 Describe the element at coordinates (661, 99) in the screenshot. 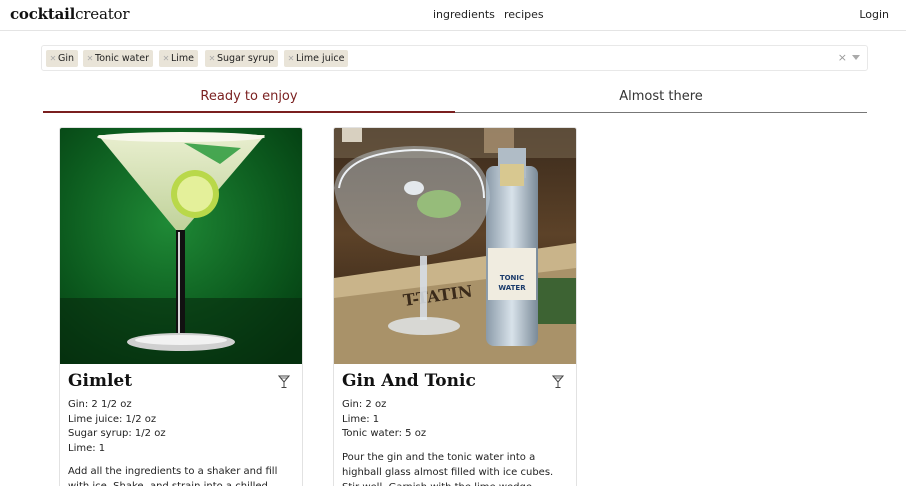

I see `tab-almost-there: Almost there` at that location.